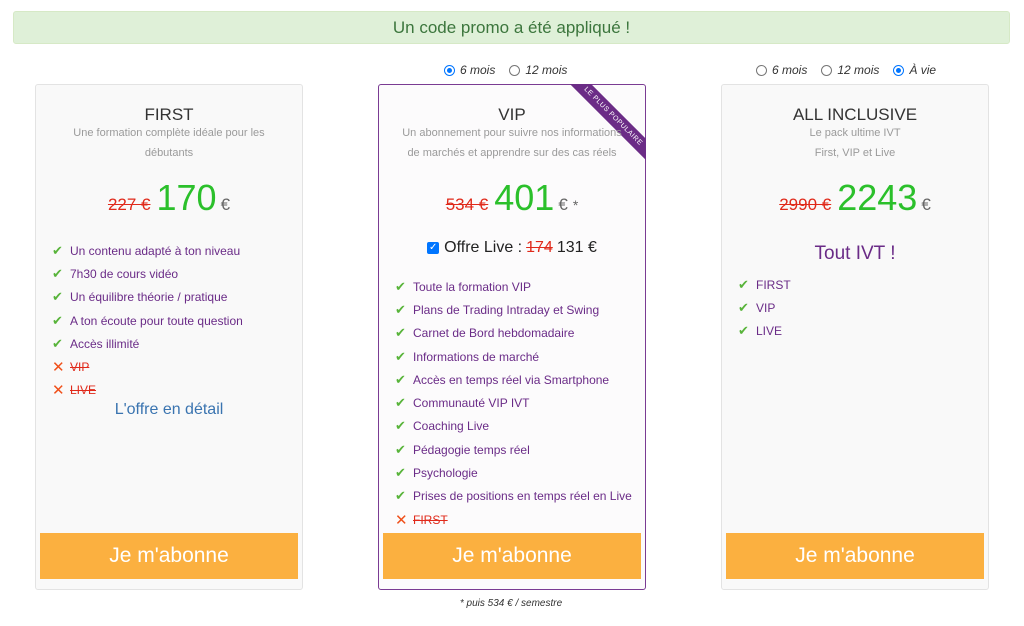  I want to click on all-duration-a-vie: À vie, so click(914, 70).